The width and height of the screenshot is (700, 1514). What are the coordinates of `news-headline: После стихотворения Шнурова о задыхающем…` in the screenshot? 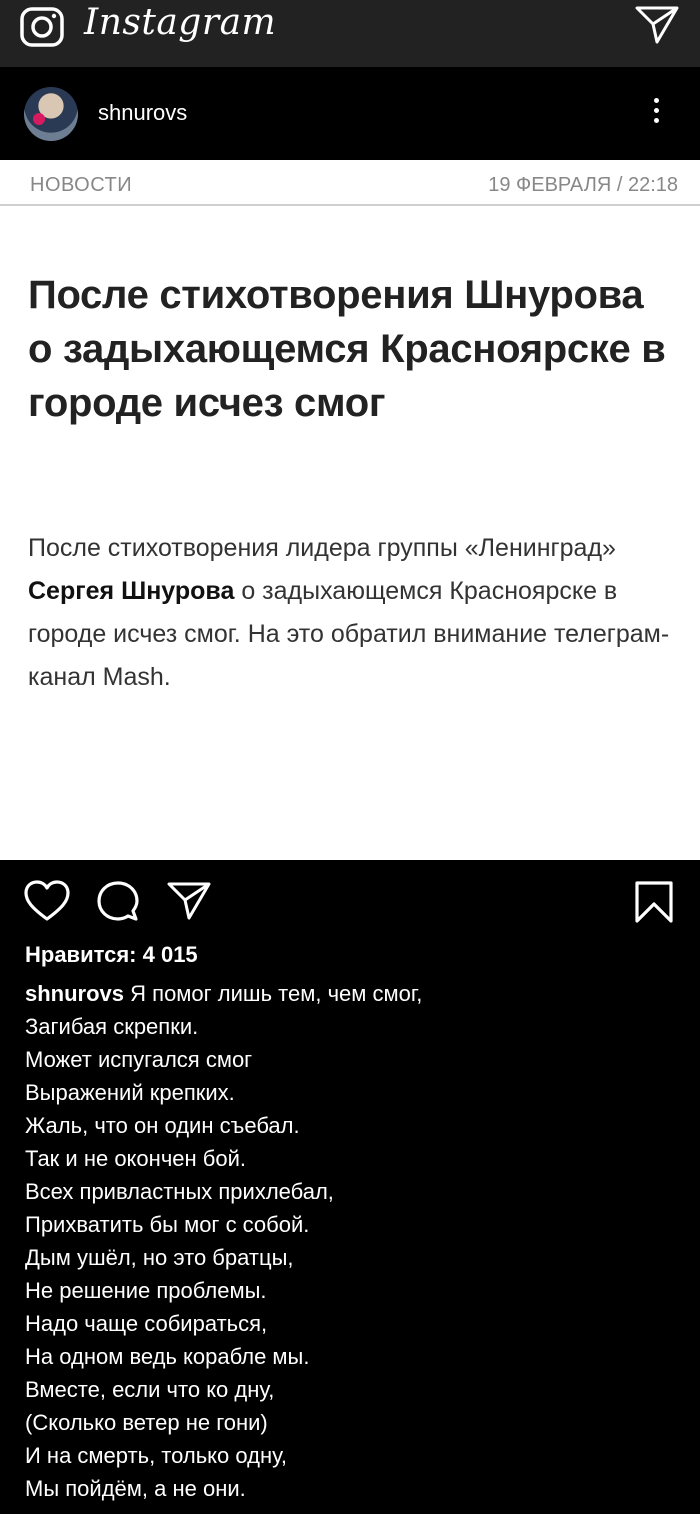 It's located at (347, 349).